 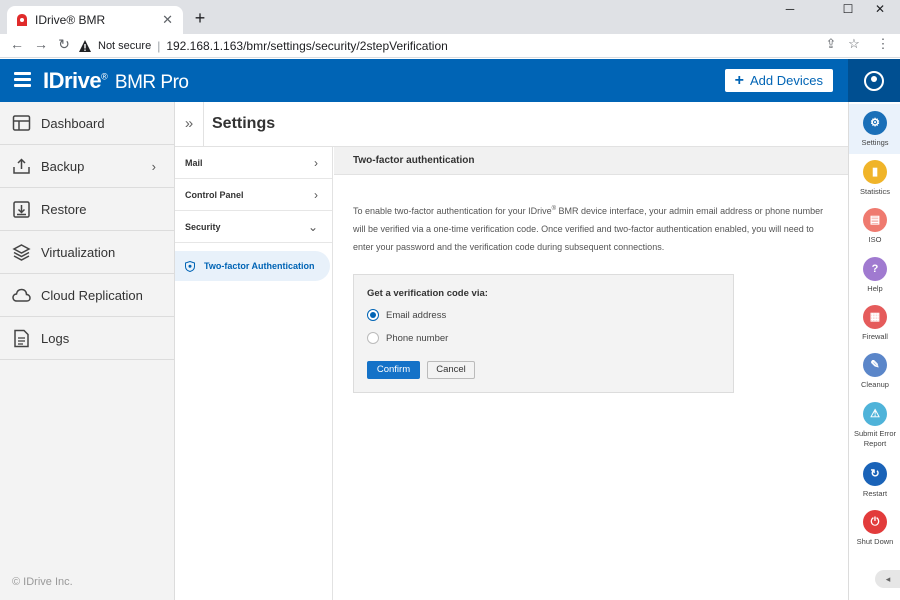 I want to click on chart-icon: ▮, so click(x=875, y=172).